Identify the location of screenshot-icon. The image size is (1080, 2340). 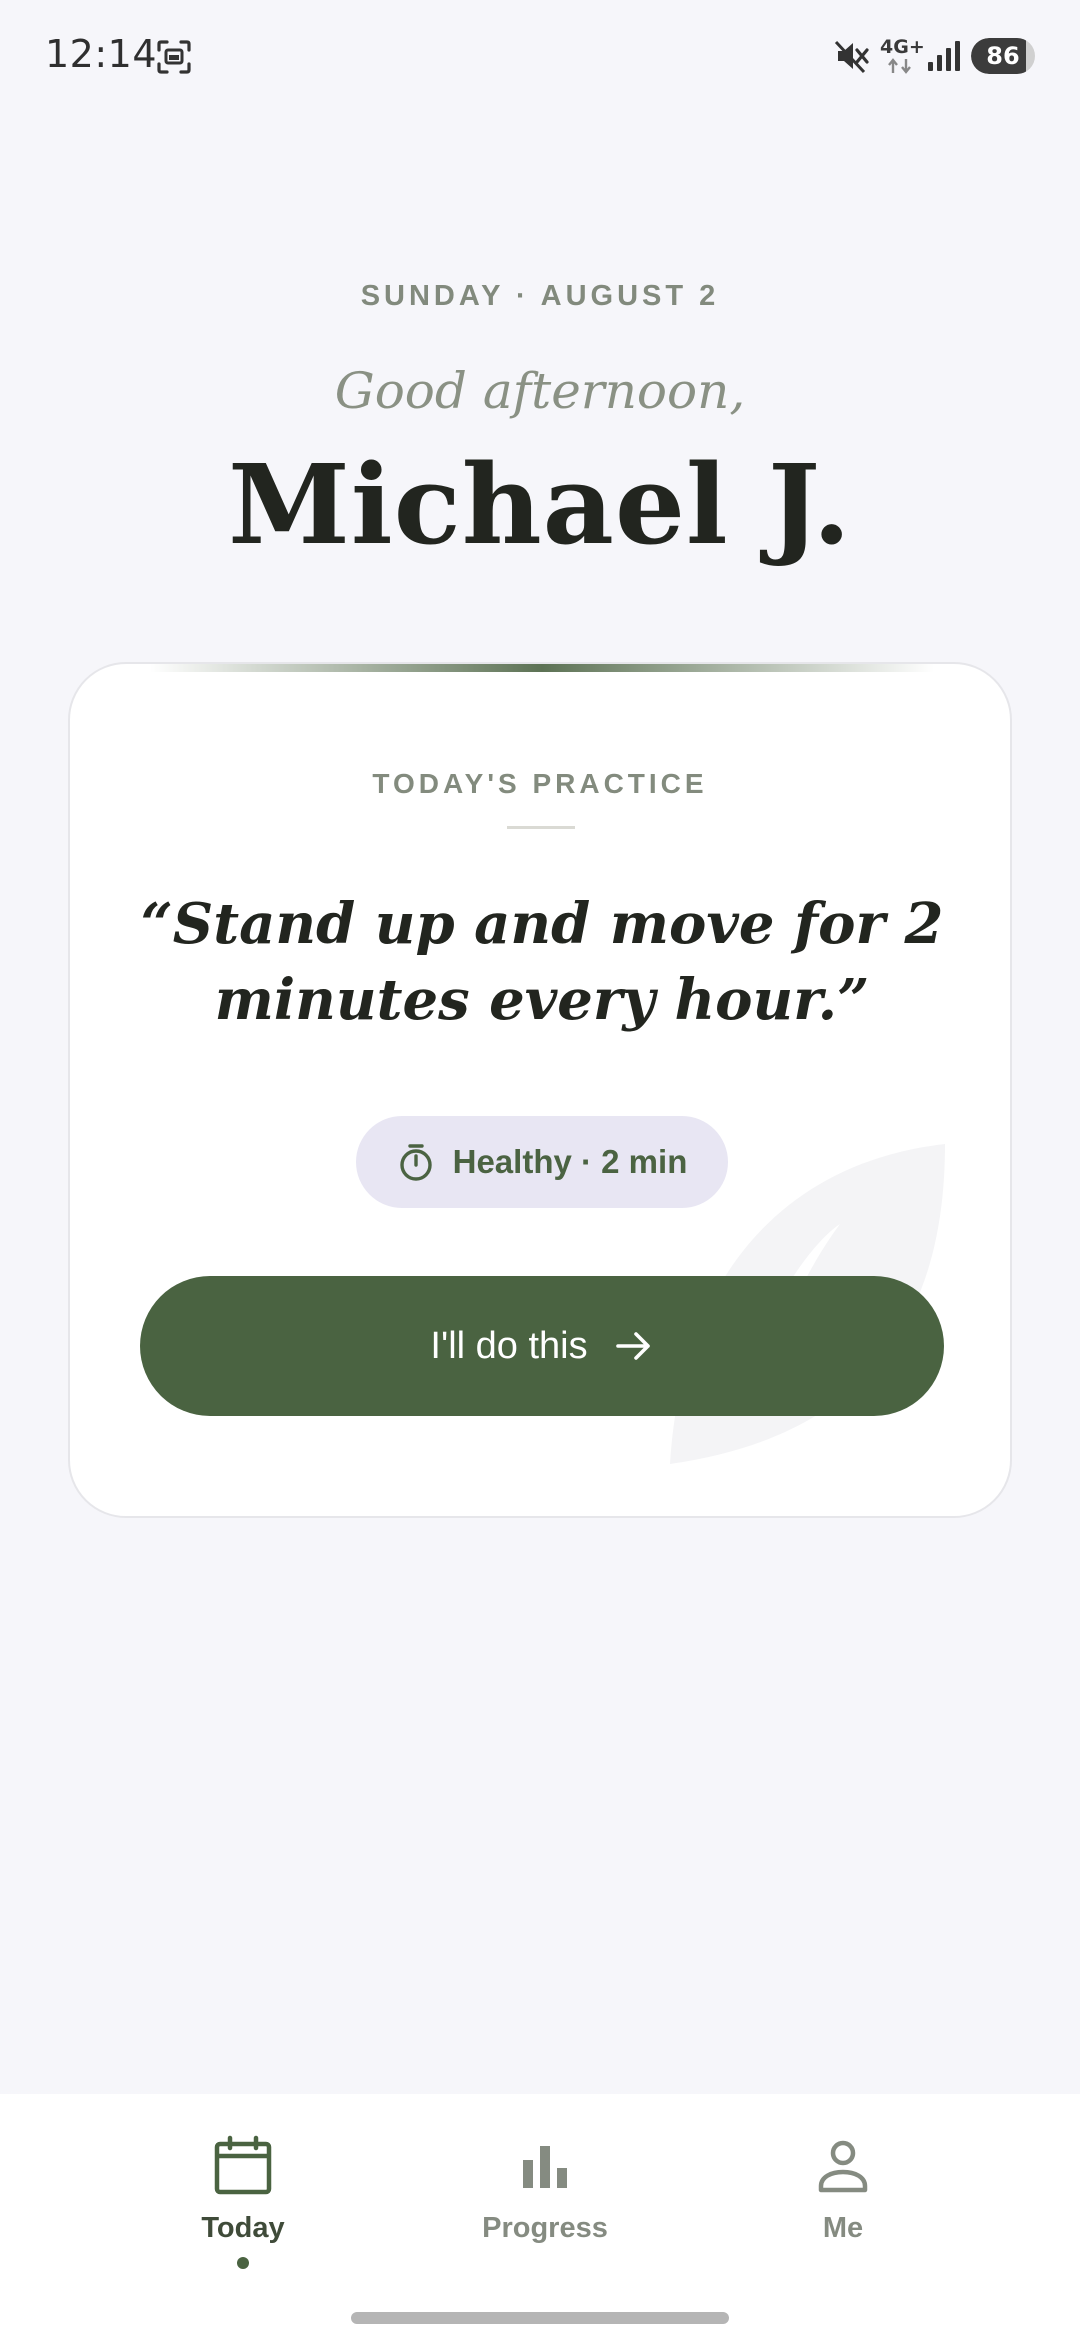
(174, 57).